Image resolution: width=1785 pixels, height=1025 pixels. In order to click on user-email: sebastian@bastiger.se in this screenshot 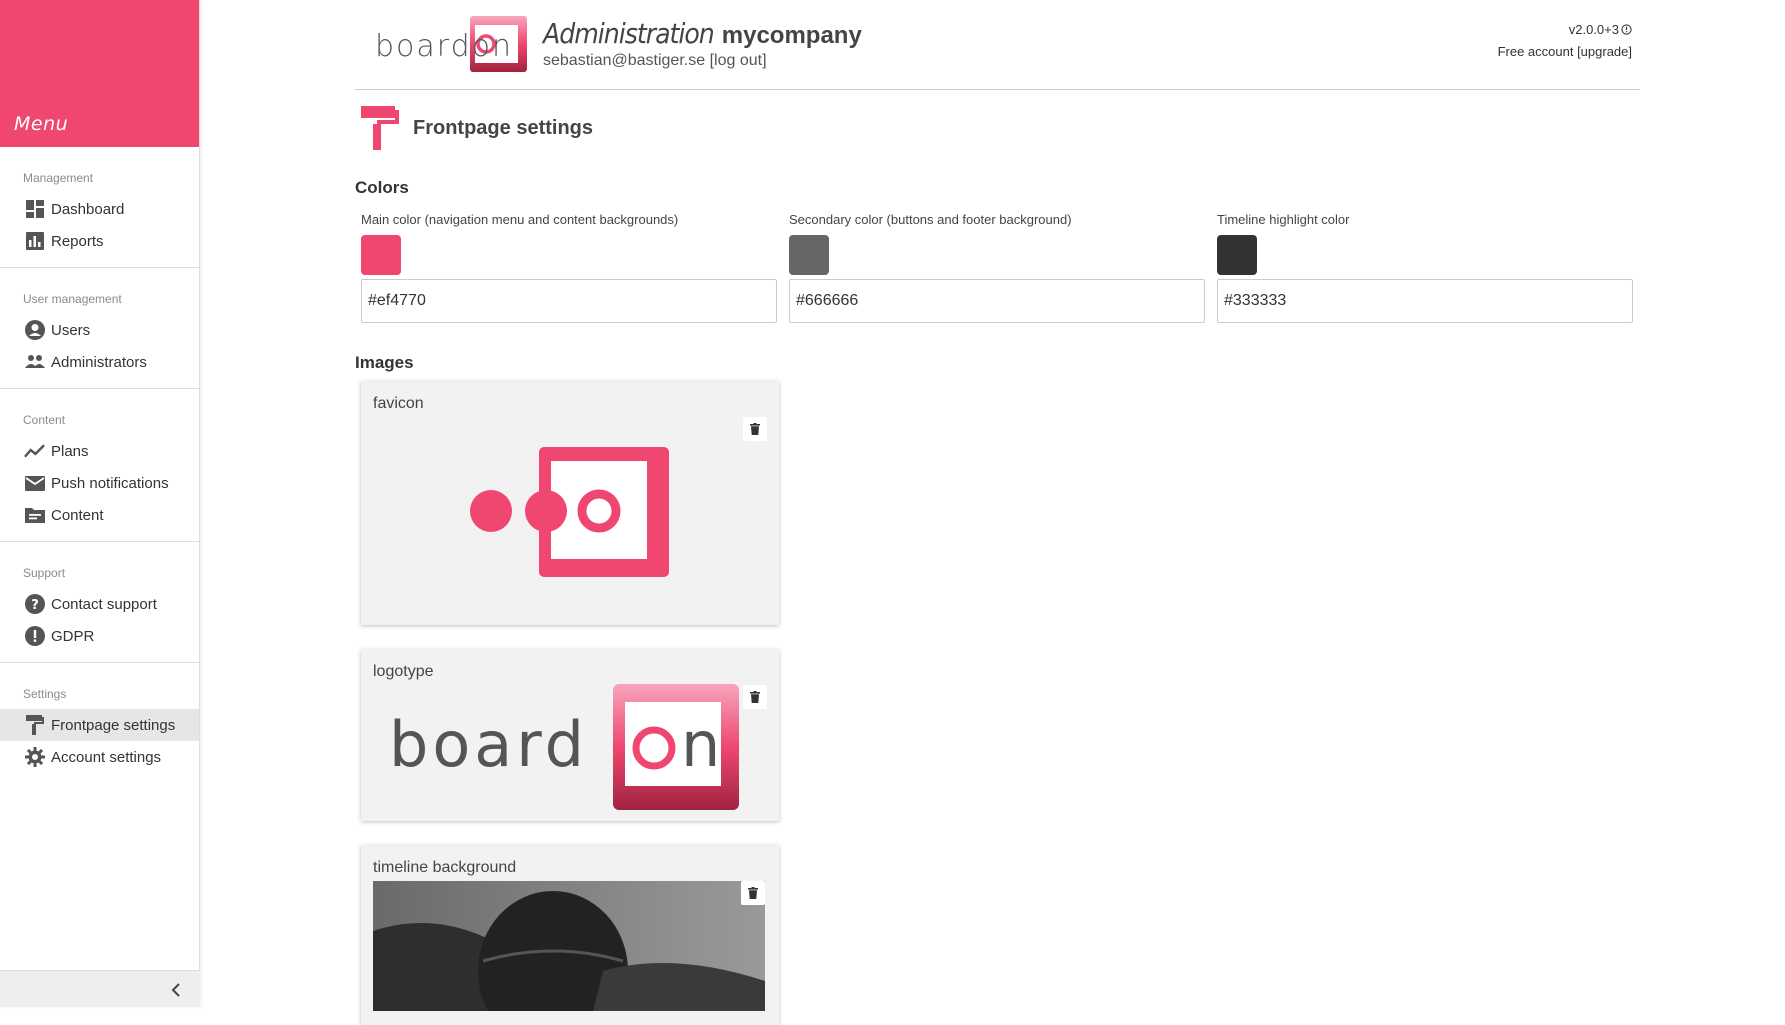, I will do `click(624, 60)`.